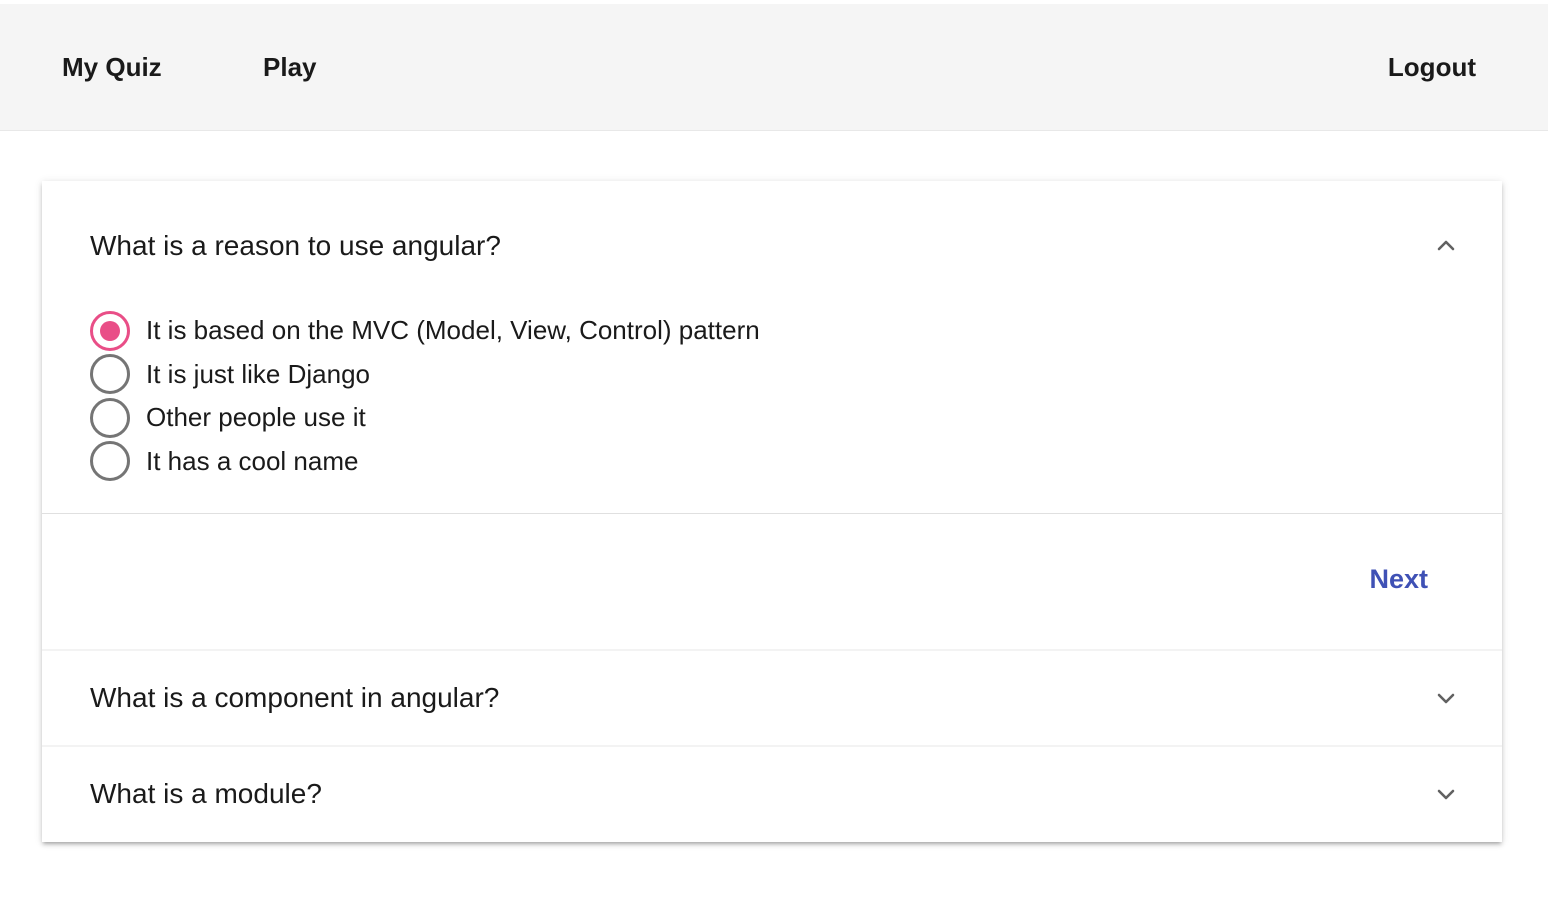 Image resolution: width=1548 pixels, height=898 pixels. I want to click on radio-dot, so click(110, 330).